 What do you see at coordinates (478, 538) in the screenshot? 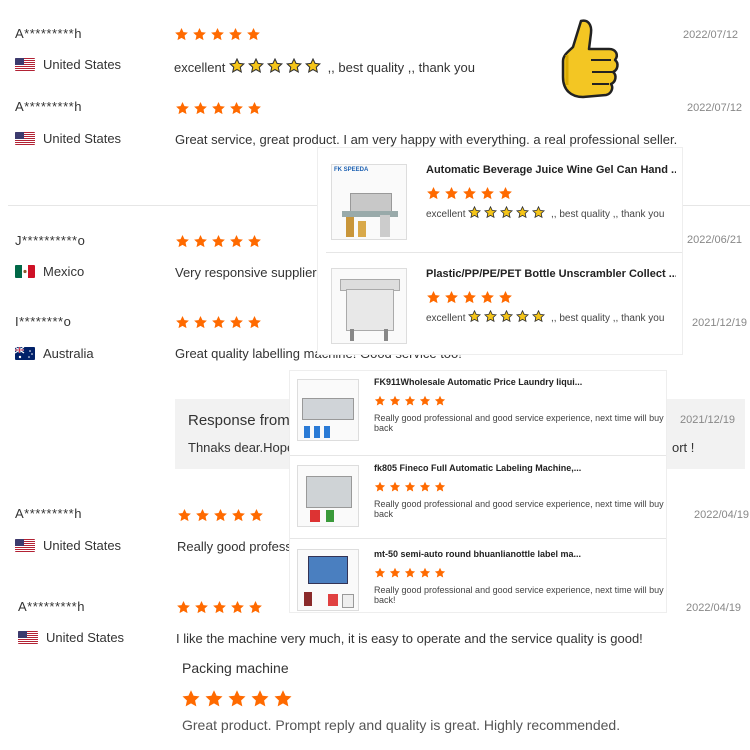
I see `divider` at bounding box center [478, 538].